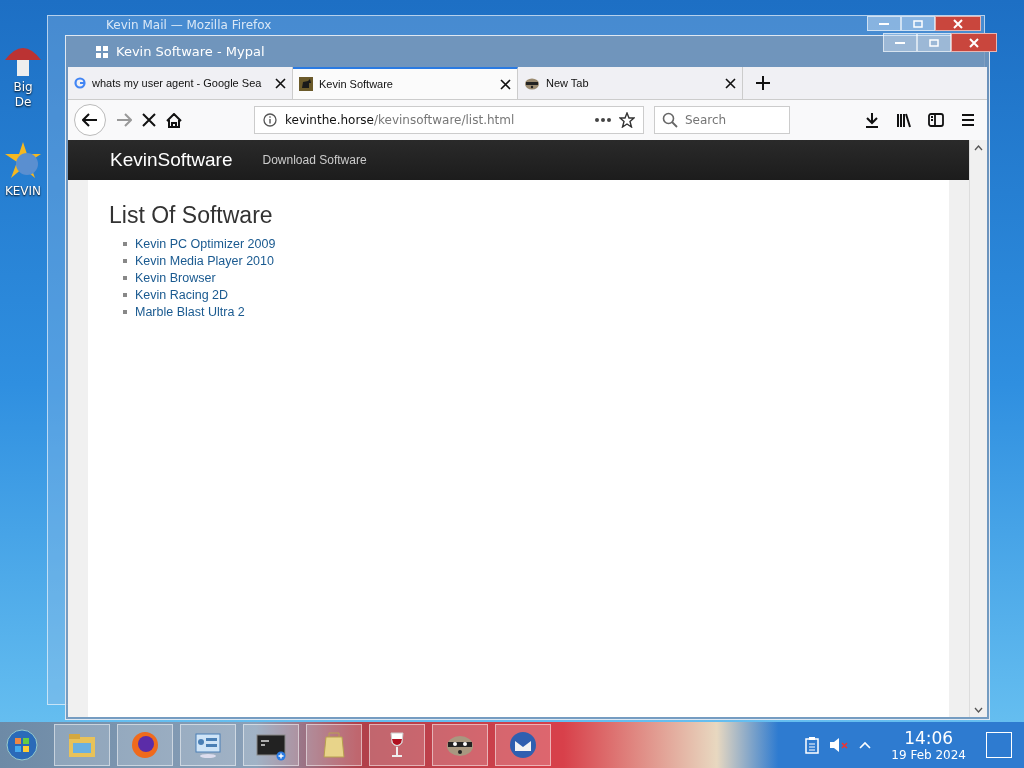 This screenshot has width=1024, height=768. What do you see at coordinates (532, 83) in the screenshot?
I see `raccoon-icon` at bounding box center [532, 83].